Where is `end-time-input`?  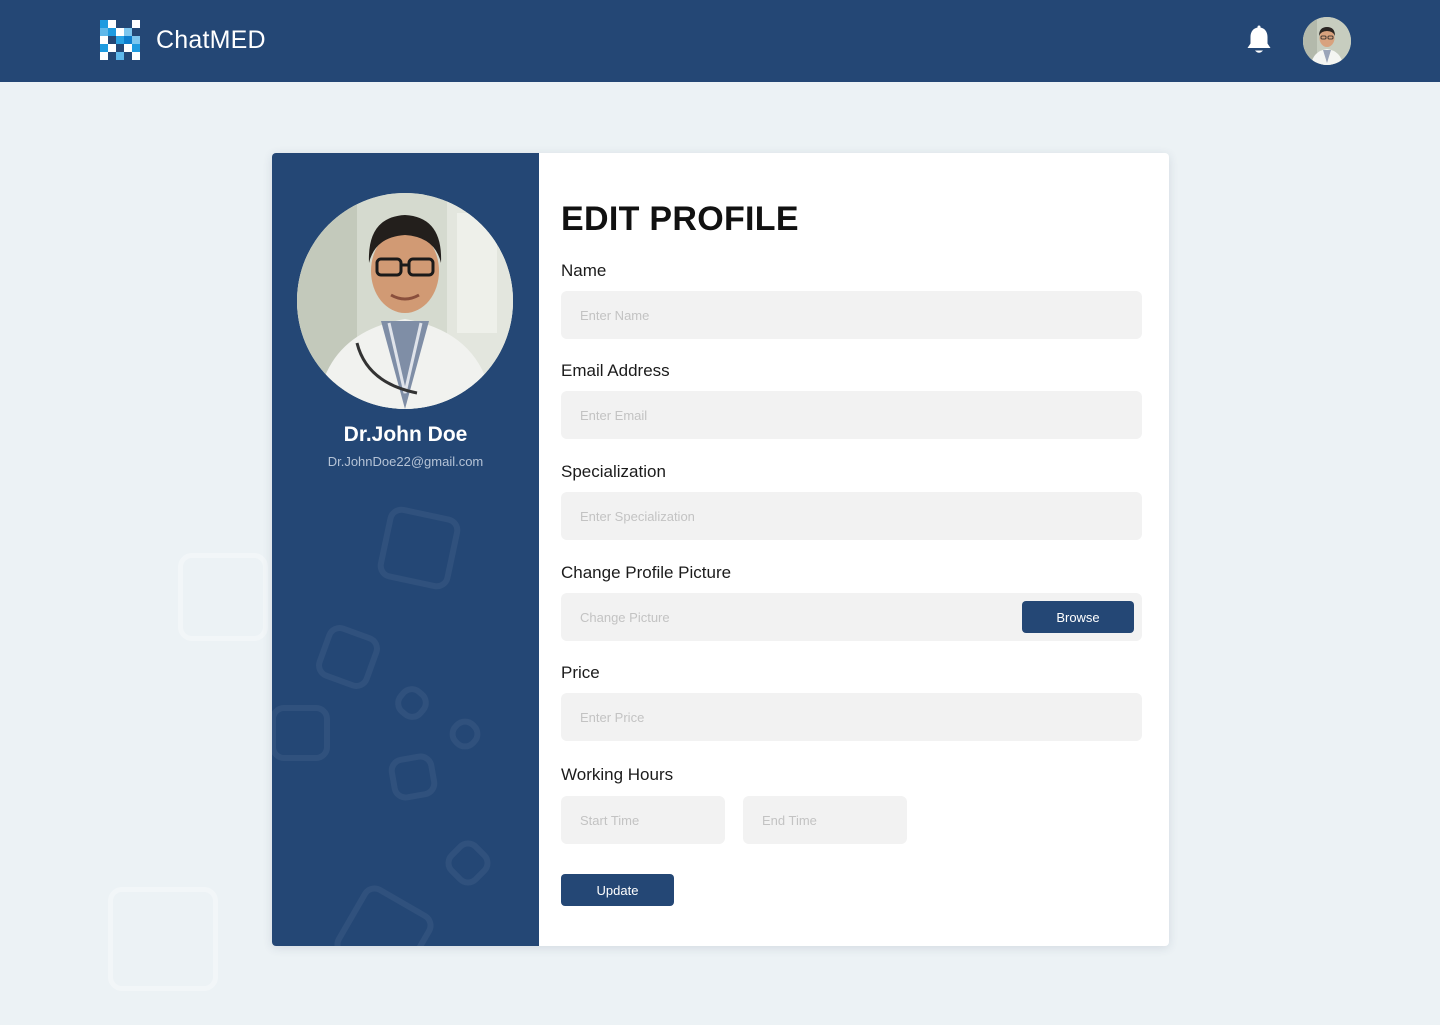
end-time-input is located at coordinates (825, 820).